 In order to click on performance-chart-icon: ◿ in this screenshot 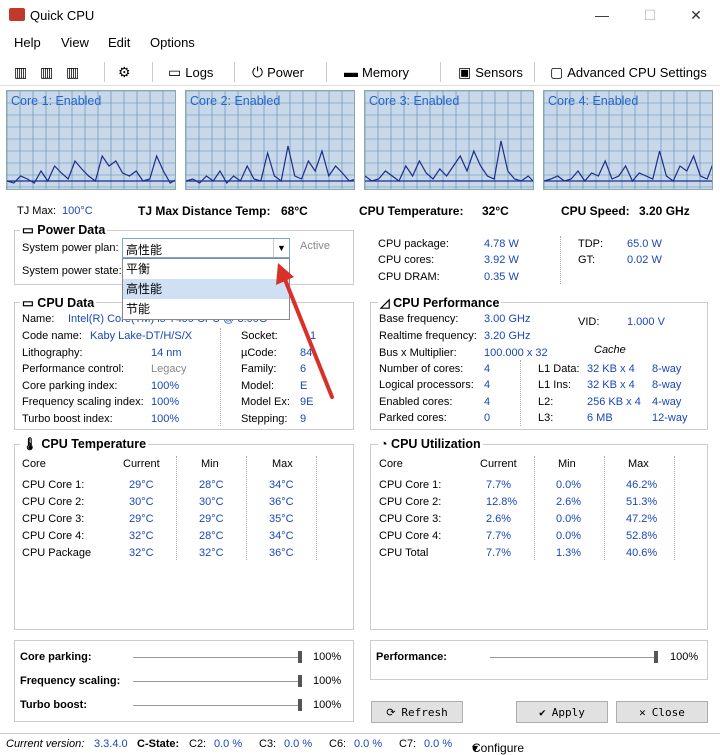, I will do `click(385, 303)`.